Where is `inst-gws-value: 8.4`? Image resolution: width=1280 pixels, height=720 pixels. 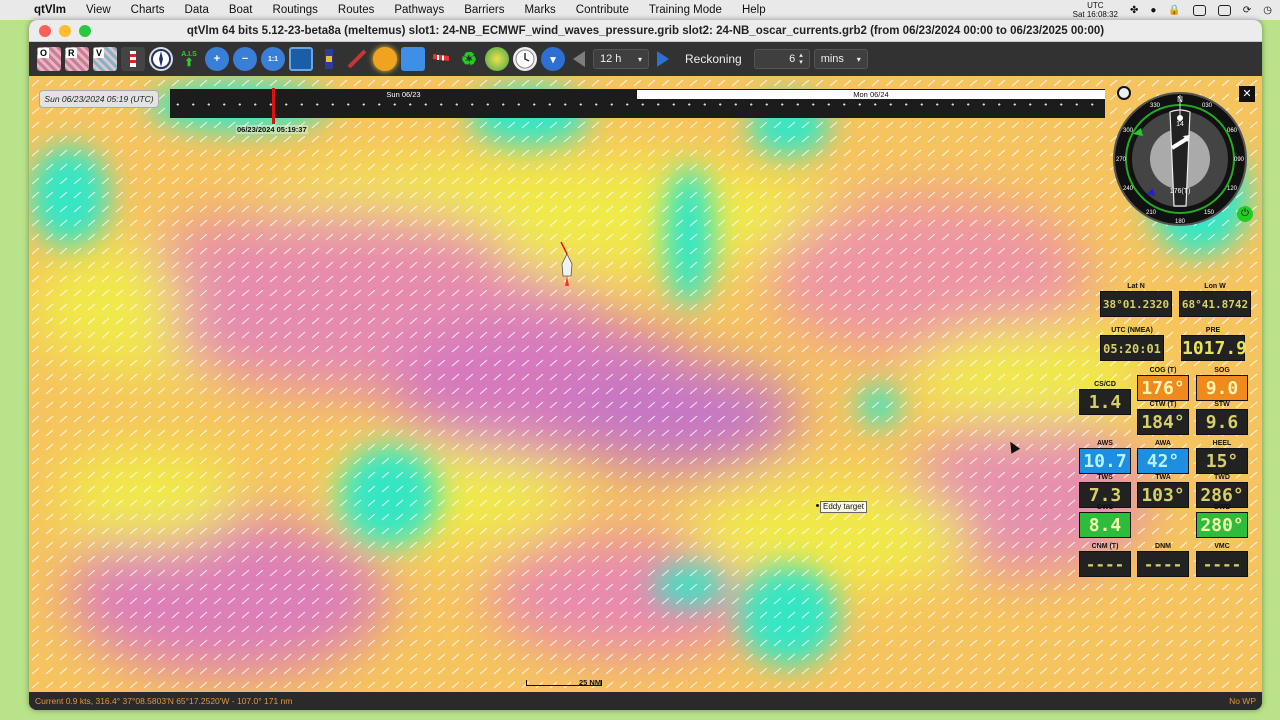 inst-gws-value: 8.4 is located at coordinates (1105, 525).